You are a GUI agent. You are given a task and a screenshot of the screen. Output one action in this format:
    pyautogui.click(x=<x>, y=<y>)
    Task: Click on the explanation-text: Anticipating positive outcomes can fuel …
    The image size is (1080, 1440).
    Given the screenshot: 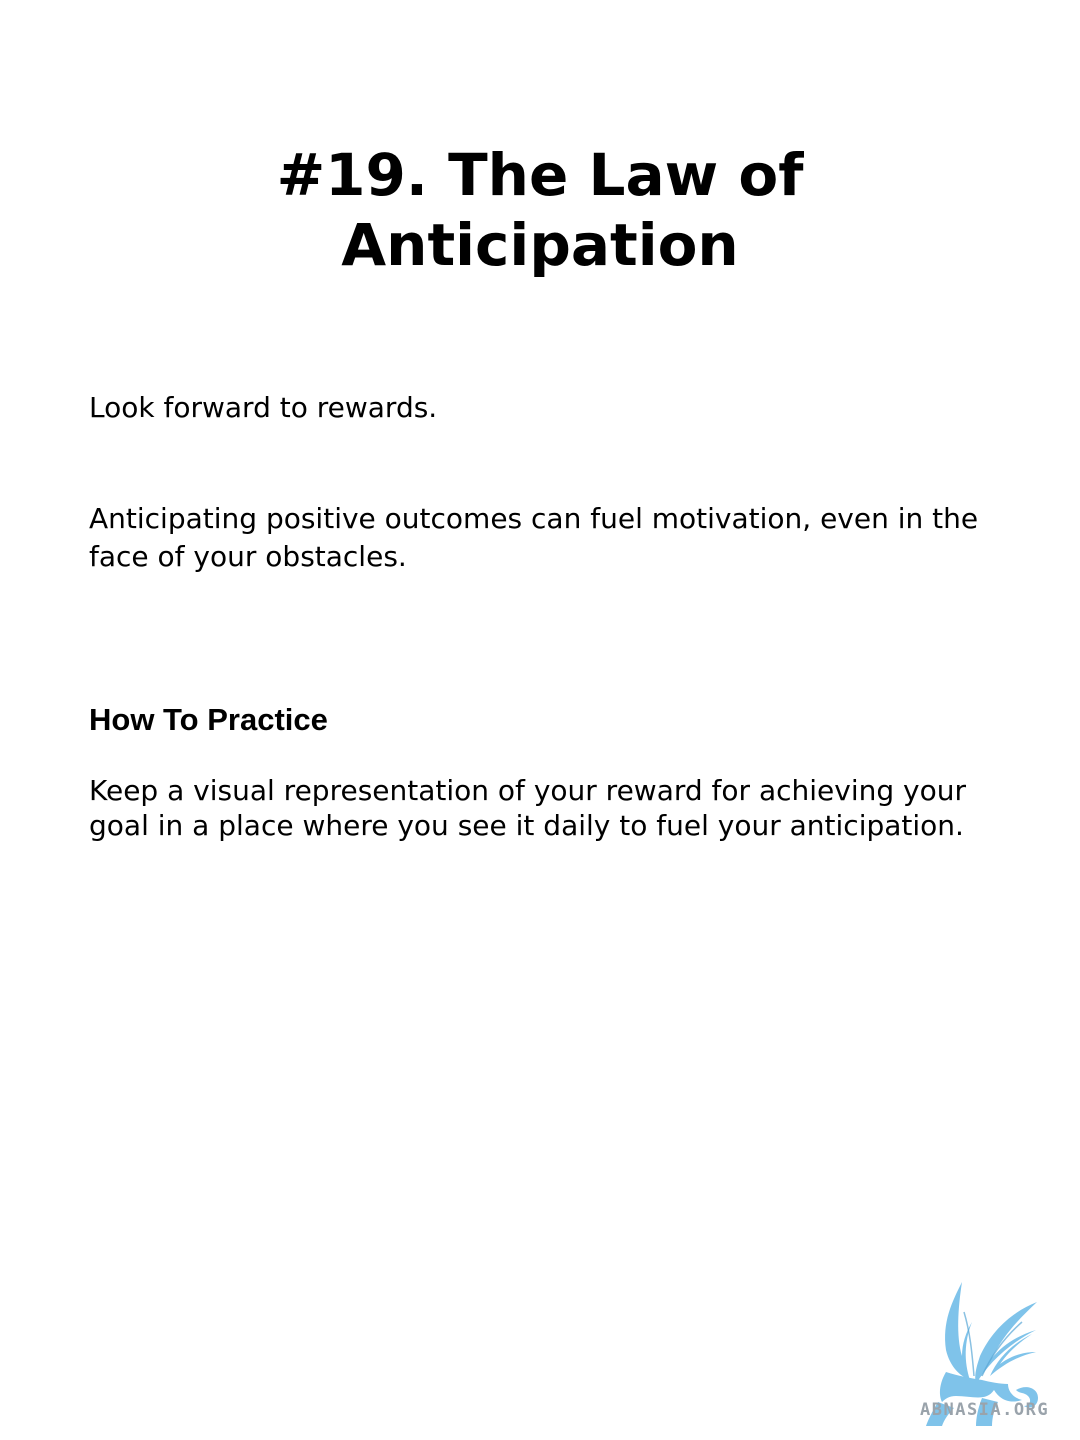 What is the action you would take?
    pyautogui.click(x=534, y=537)
    